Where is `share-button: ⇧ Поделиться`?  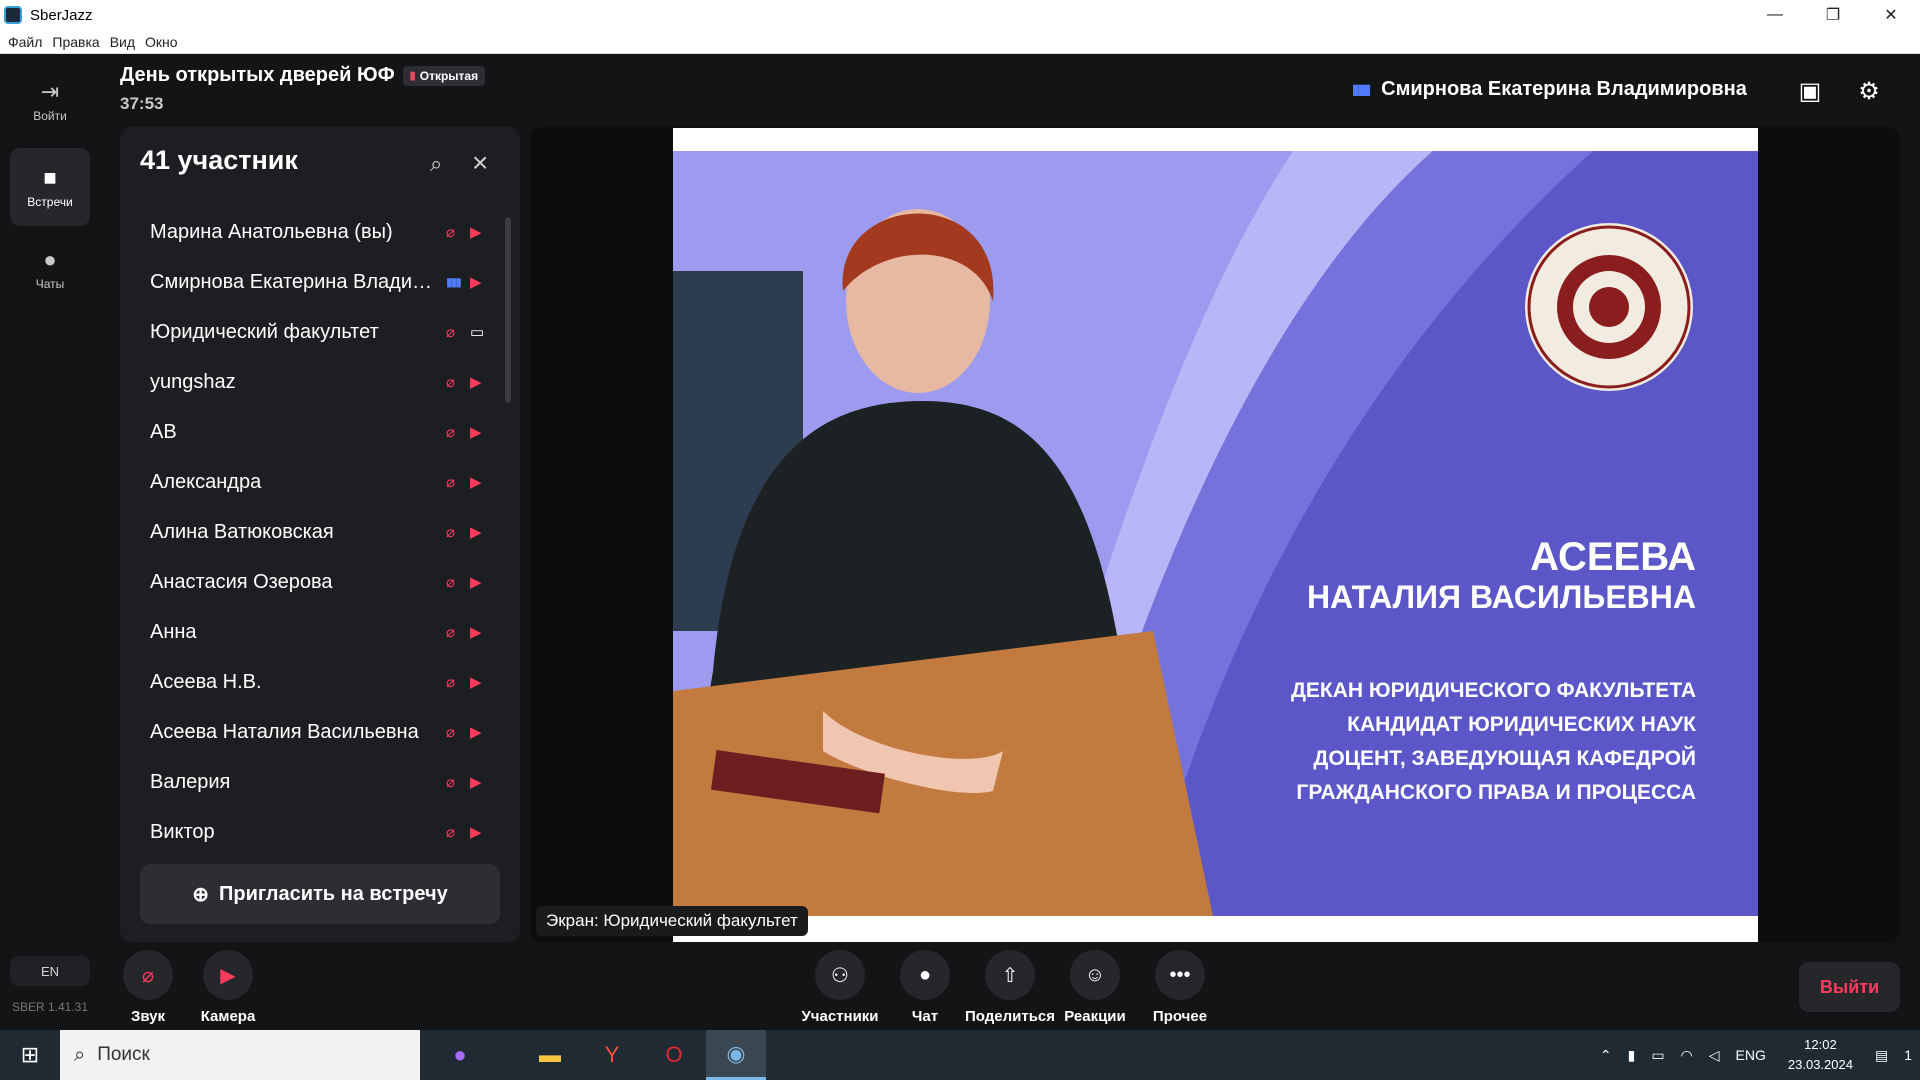 share-button: ⇧ Поделиться is located at coordinates (1010, 987).